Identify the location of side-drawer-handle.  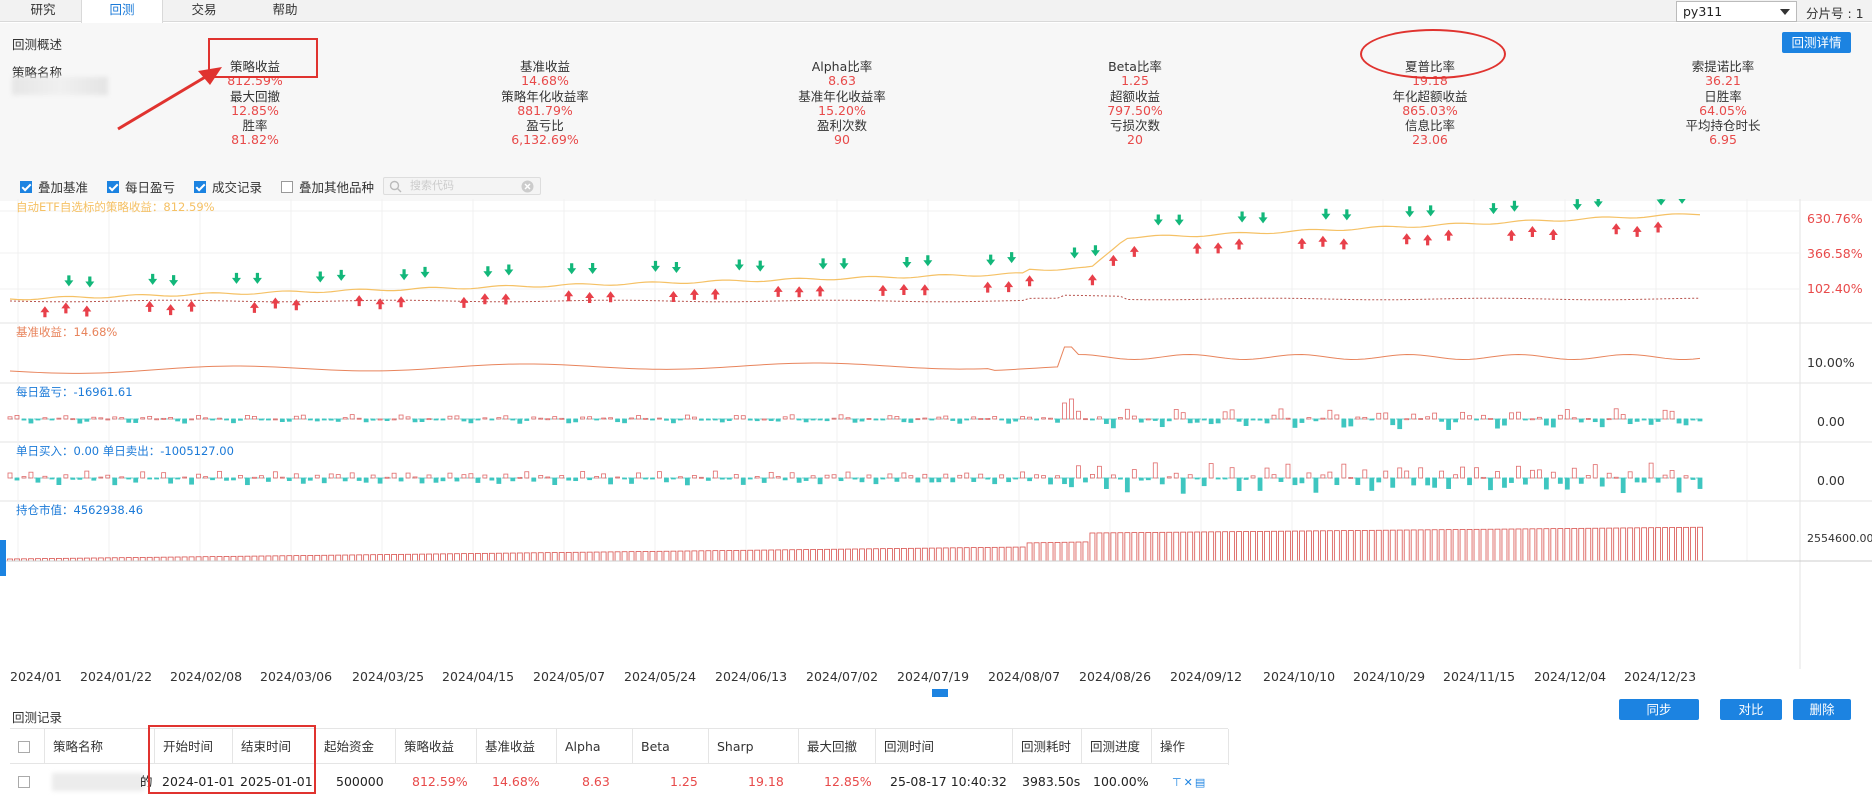
(3, 558).